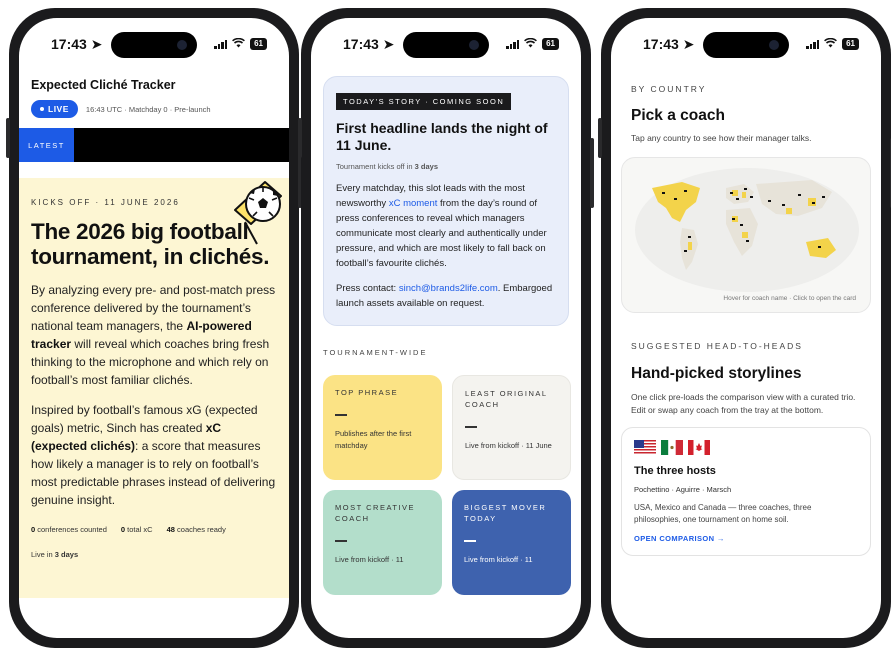 The width and height of the screenshot is (891, 648). What do you see at coordinates (756, 116) in the screenshot?
I see `pick-coach-title: Pick a coach` at bounding box center [756, 116].